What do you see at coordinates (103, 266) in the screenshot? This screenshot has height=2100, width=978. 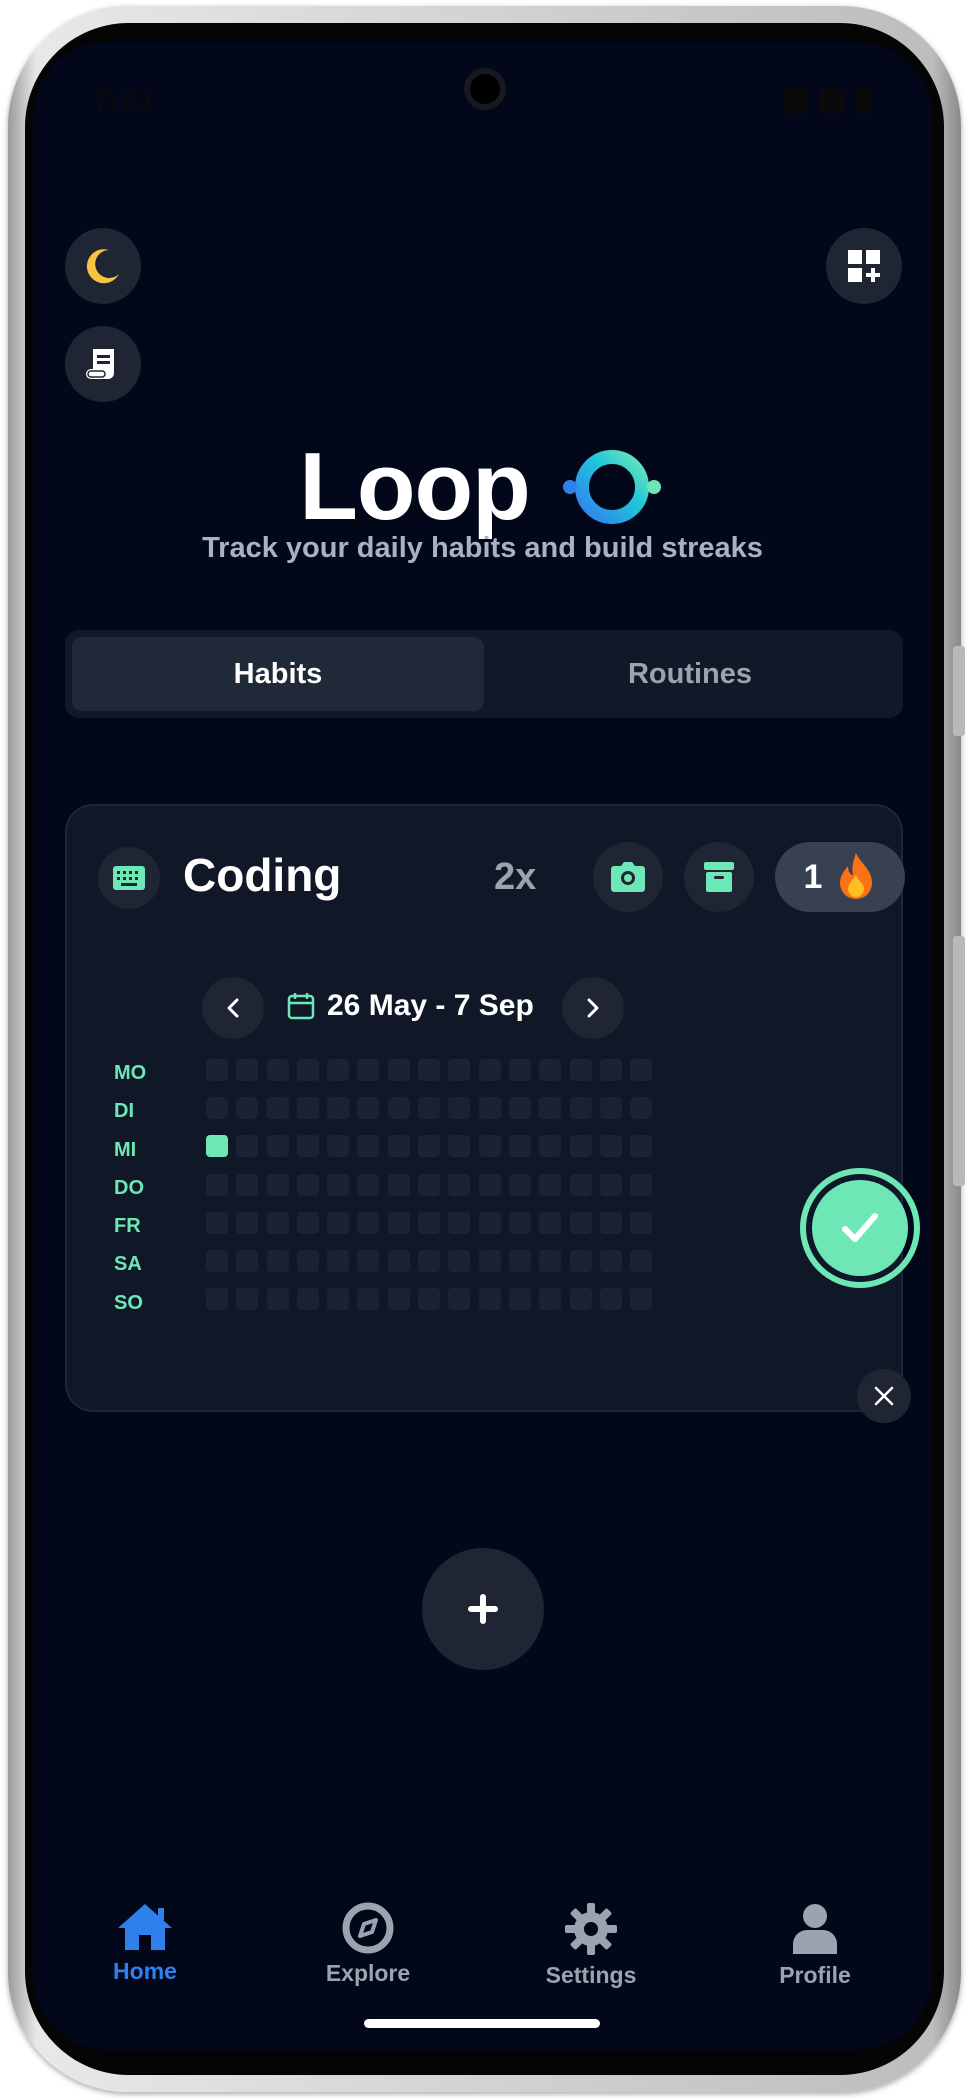 I see `theme-toggle-button` at bounding box center [103, 266].